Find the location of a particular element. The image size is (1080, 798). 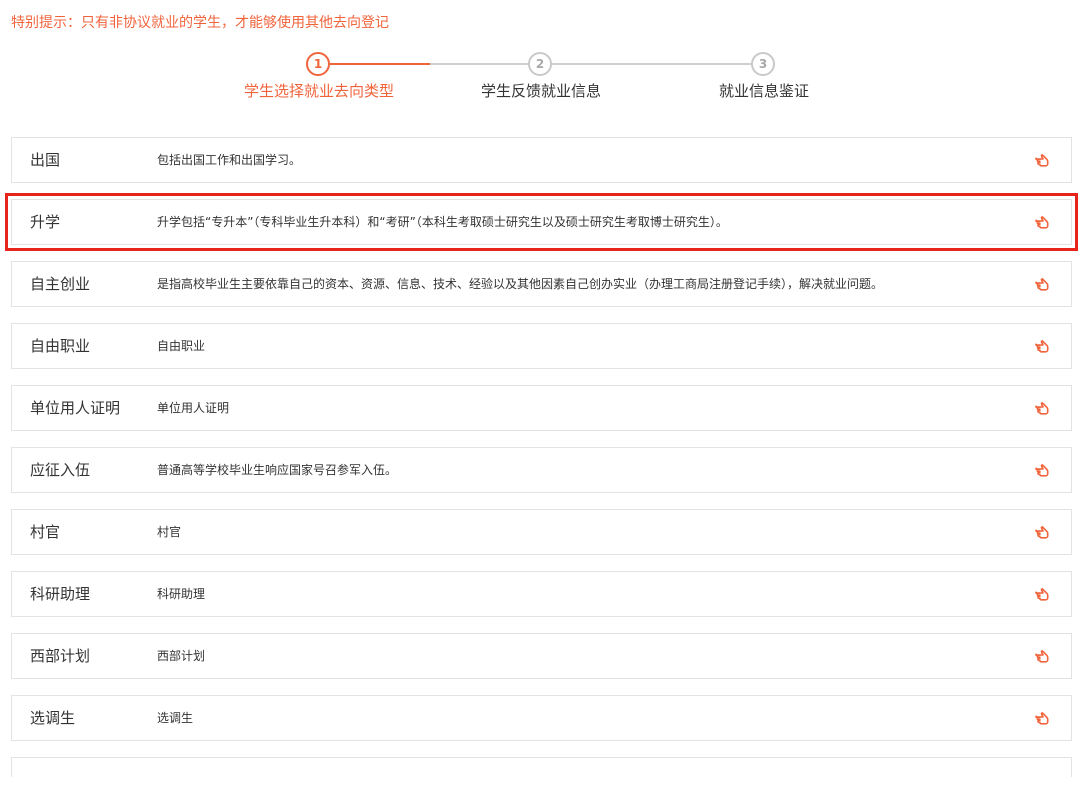

step-2-circle: 2 is located at coordinates (540, 64).